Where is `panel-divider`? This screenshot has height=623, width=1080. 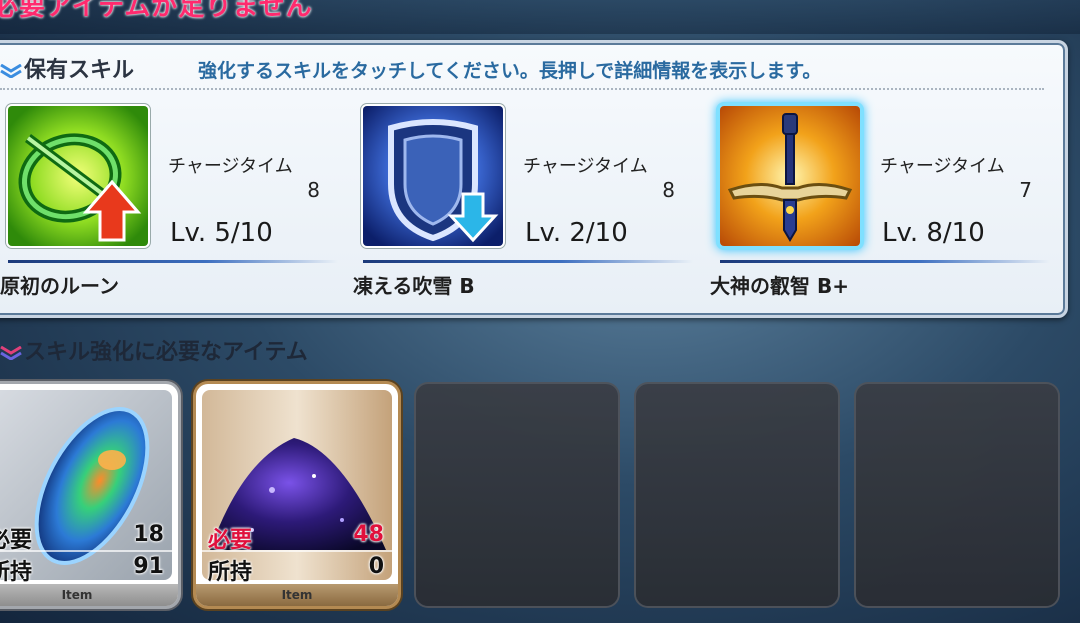 panel-divider is located at coordinates (522, 89).